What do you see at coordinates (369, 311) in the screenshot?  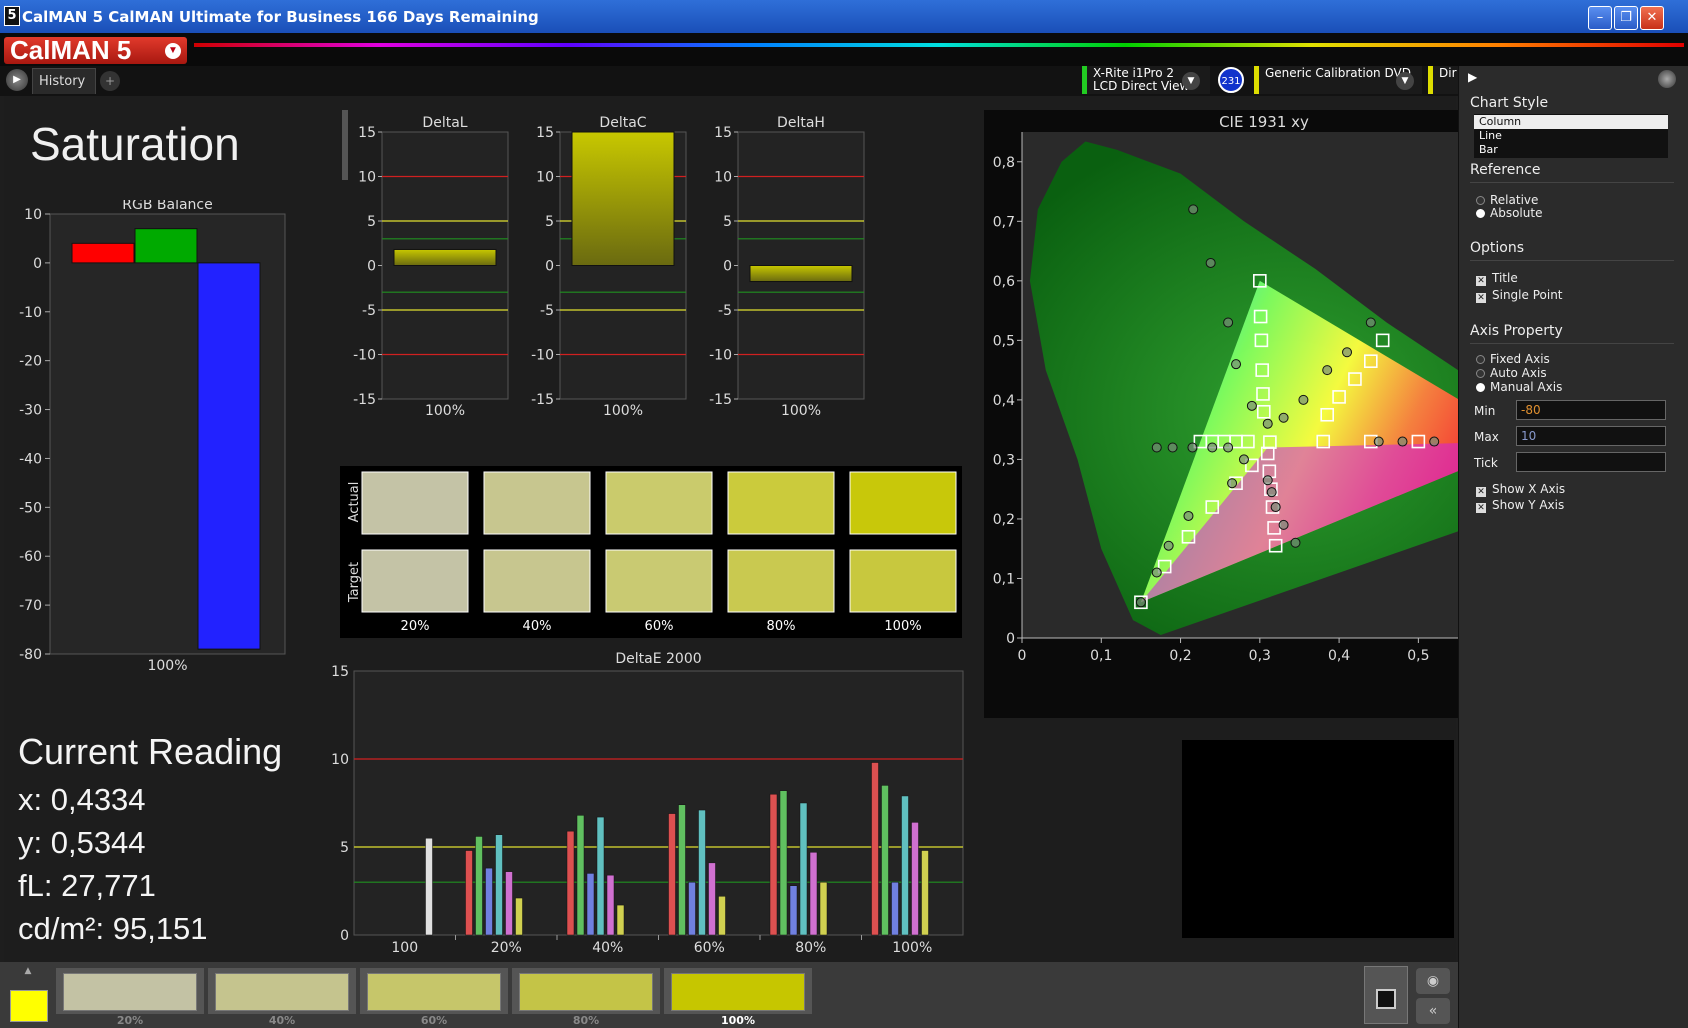 I see `y-tick-label: -5` at bounding box center [369, 311].